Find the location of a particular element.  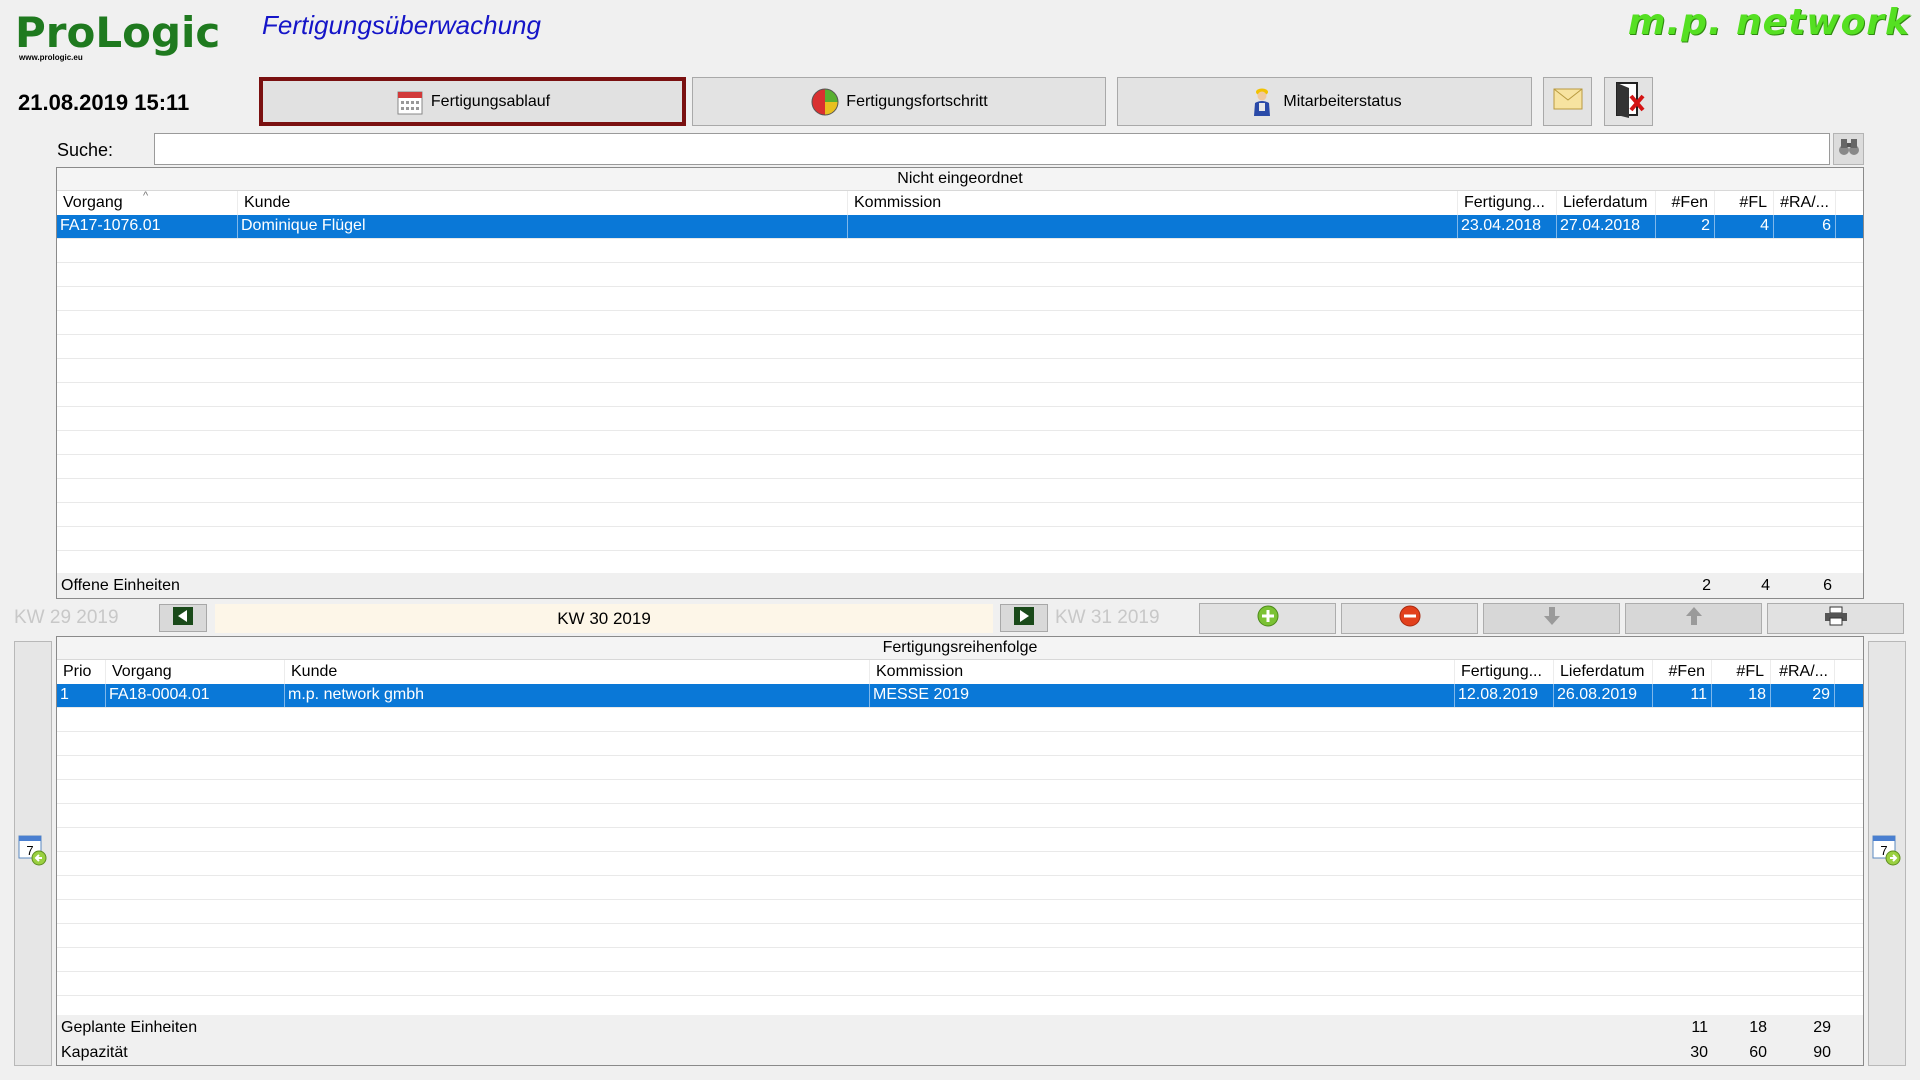

fertigungsablauf-button: Fertigungsablauf is located at coordinates (472, 101).